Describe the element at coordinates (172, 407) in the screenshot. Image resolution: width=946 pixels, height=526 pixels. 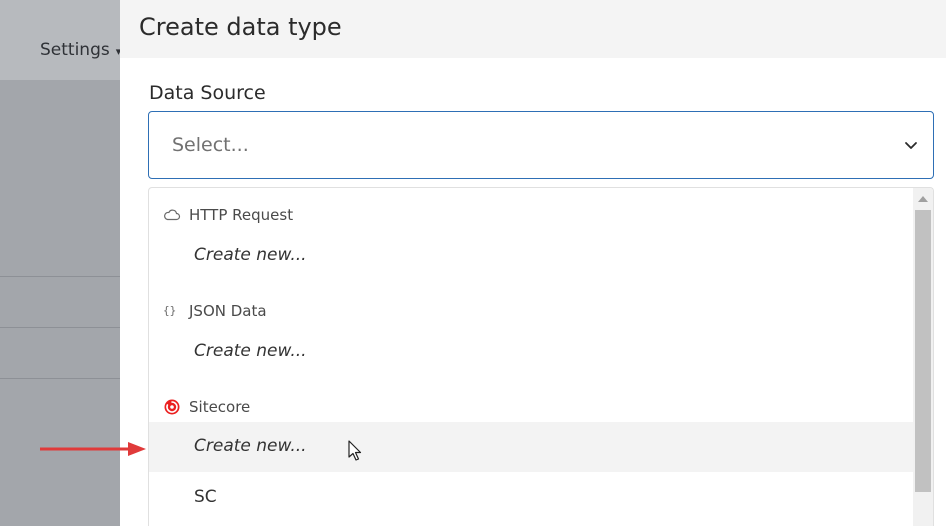
I see `sitecore-logo-icon` at that location.